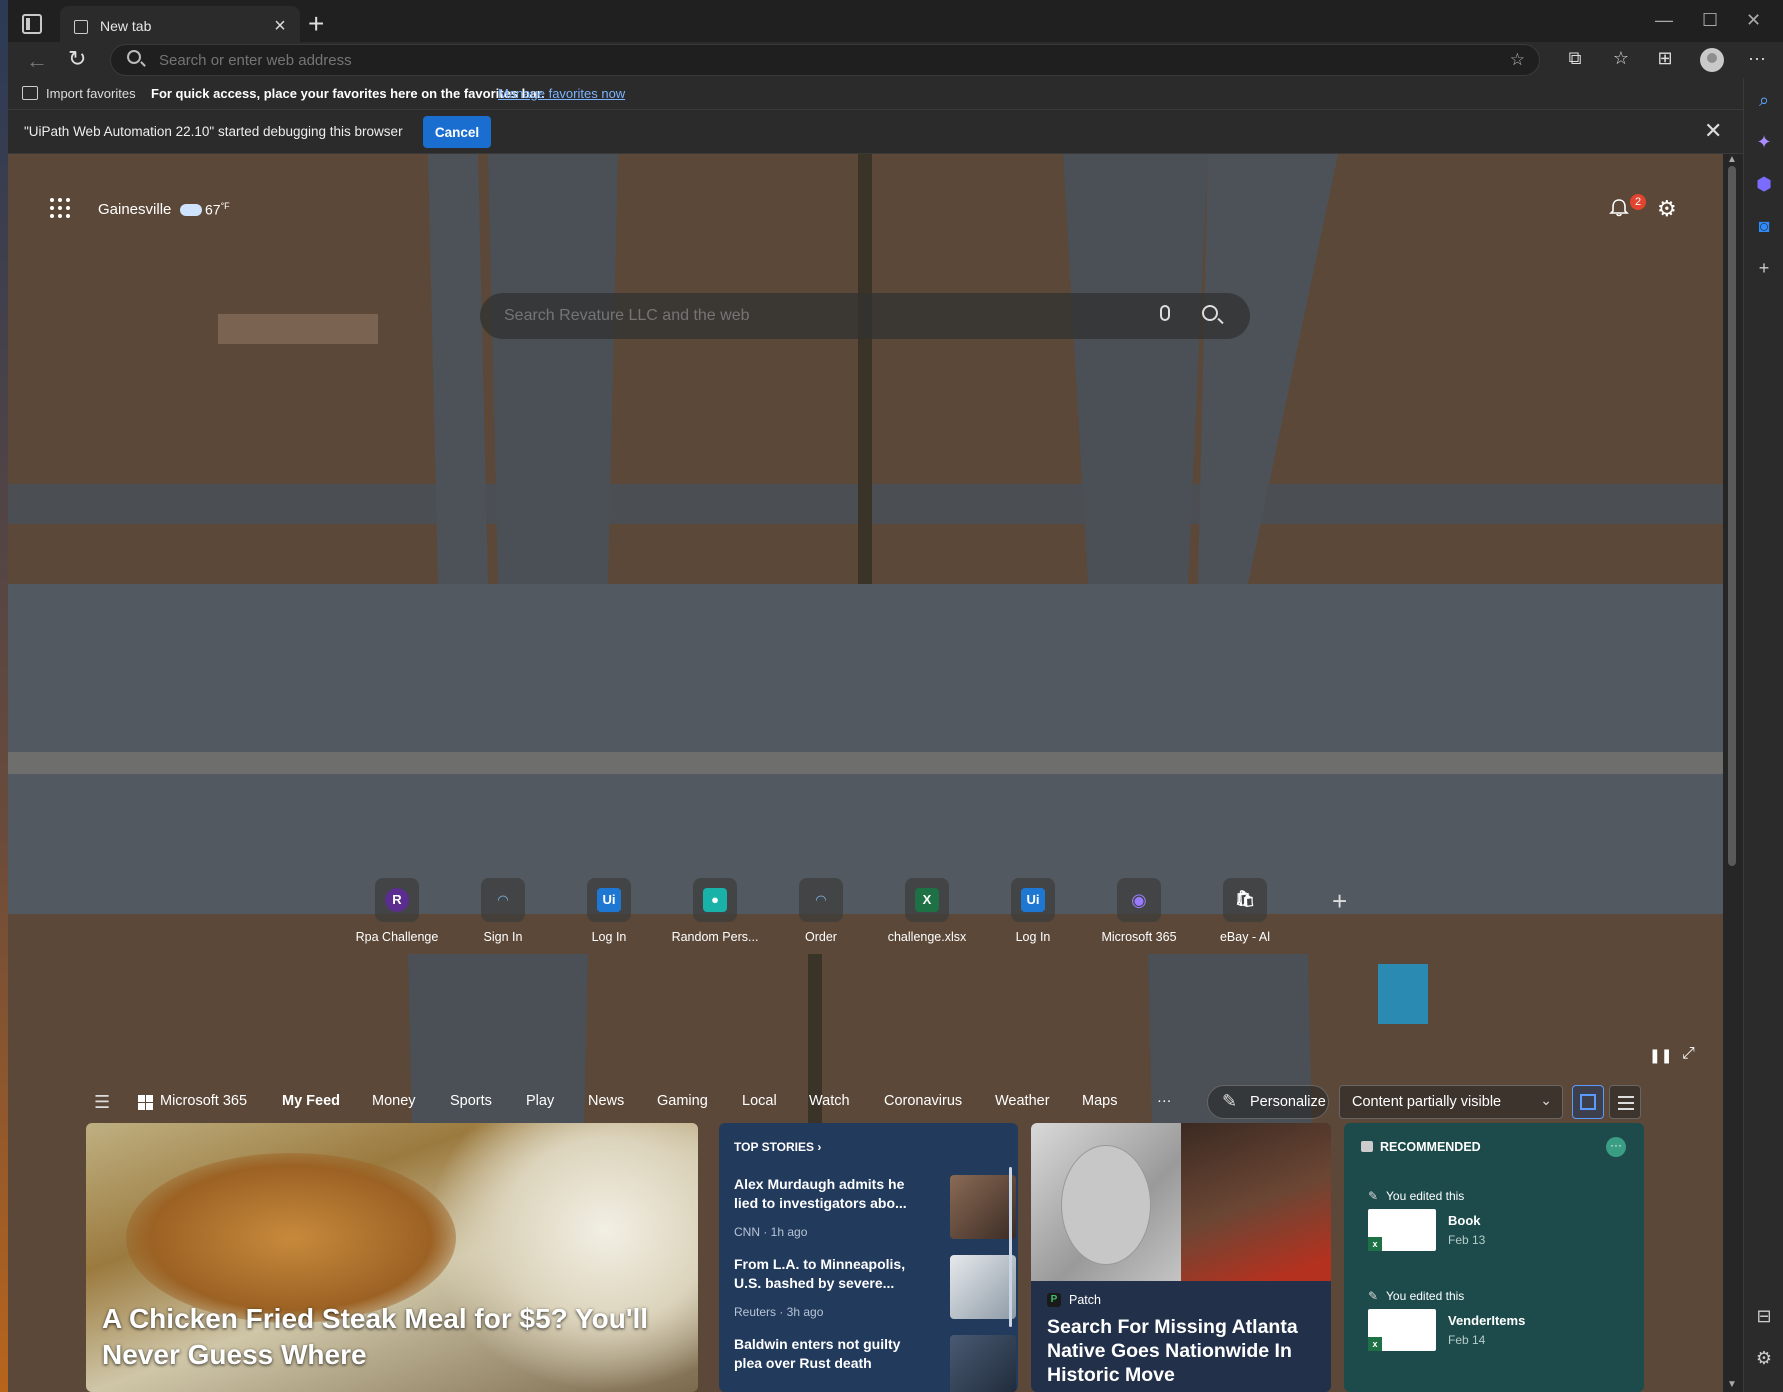 This screenshot has height=1392, width=1783. Describe the element at coordinates (503, 937) in the screenshot. I see `quick-link-label: Sign In` at that location.